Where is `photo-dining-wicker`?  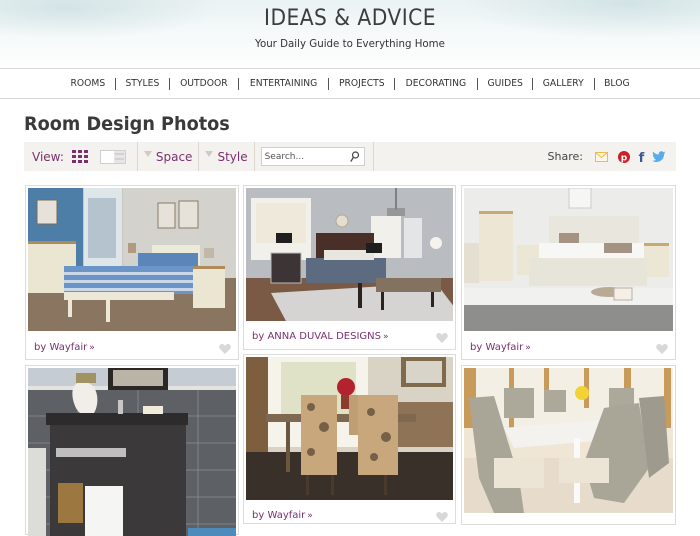 photo-dining-wicker is located at coordinates (568, 440).